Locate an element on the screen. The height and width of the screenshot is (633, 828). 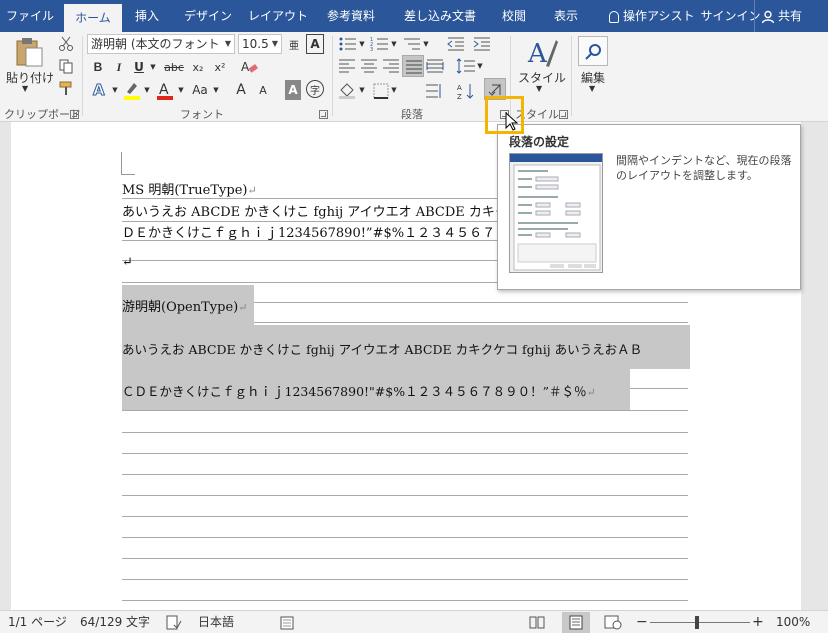
paste-dropdown-arrow: ▼ is located at coordinates (25, 88).